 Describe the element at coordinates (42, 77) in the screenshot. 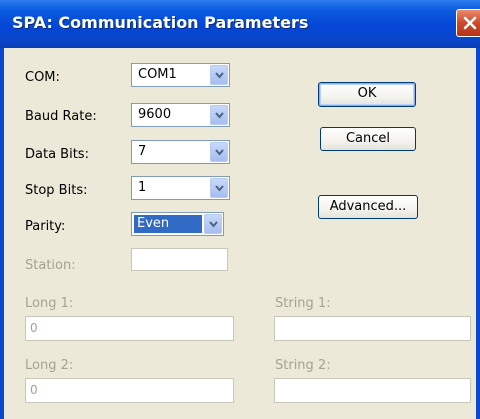

I see `com-label: COM:` at that location.